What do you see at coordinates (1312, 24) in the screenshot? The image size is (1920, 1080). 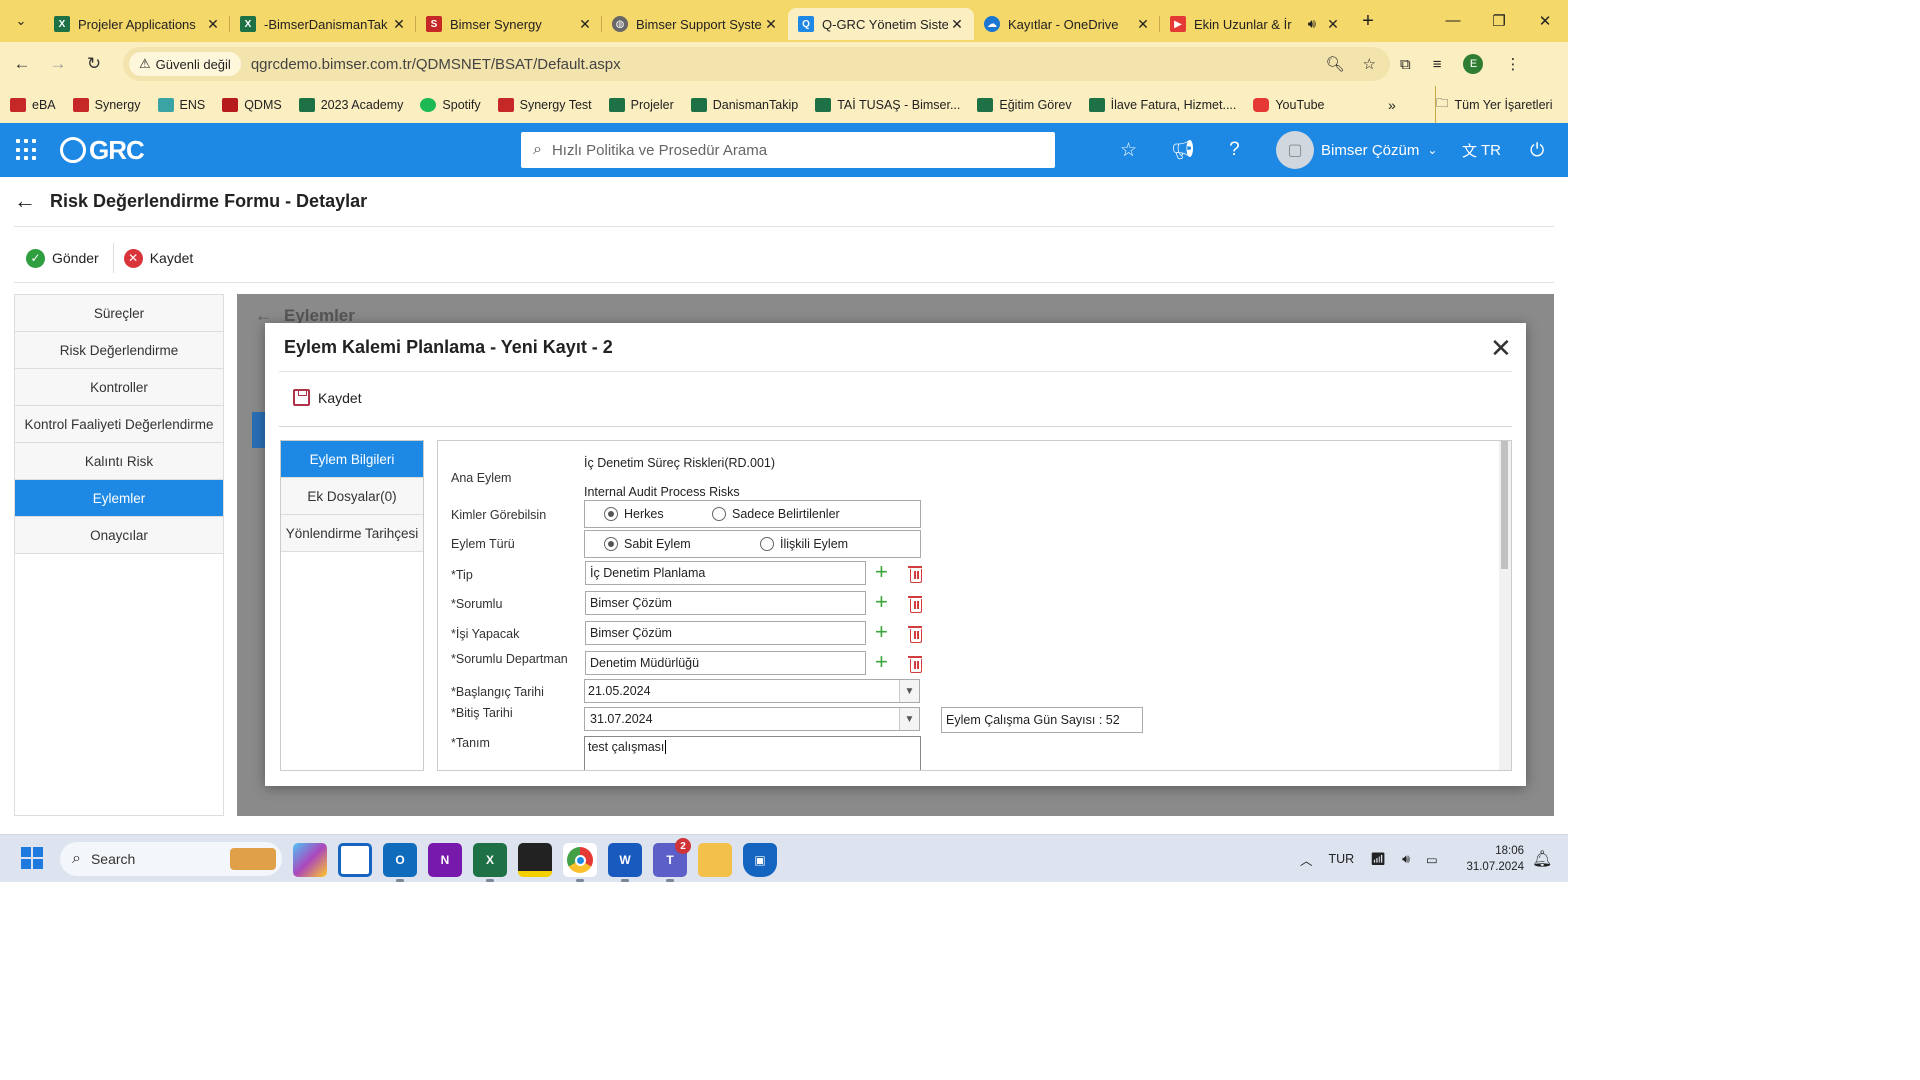 I see `speaker-icon: 🔊︎` at bounding box center [1312, 24].